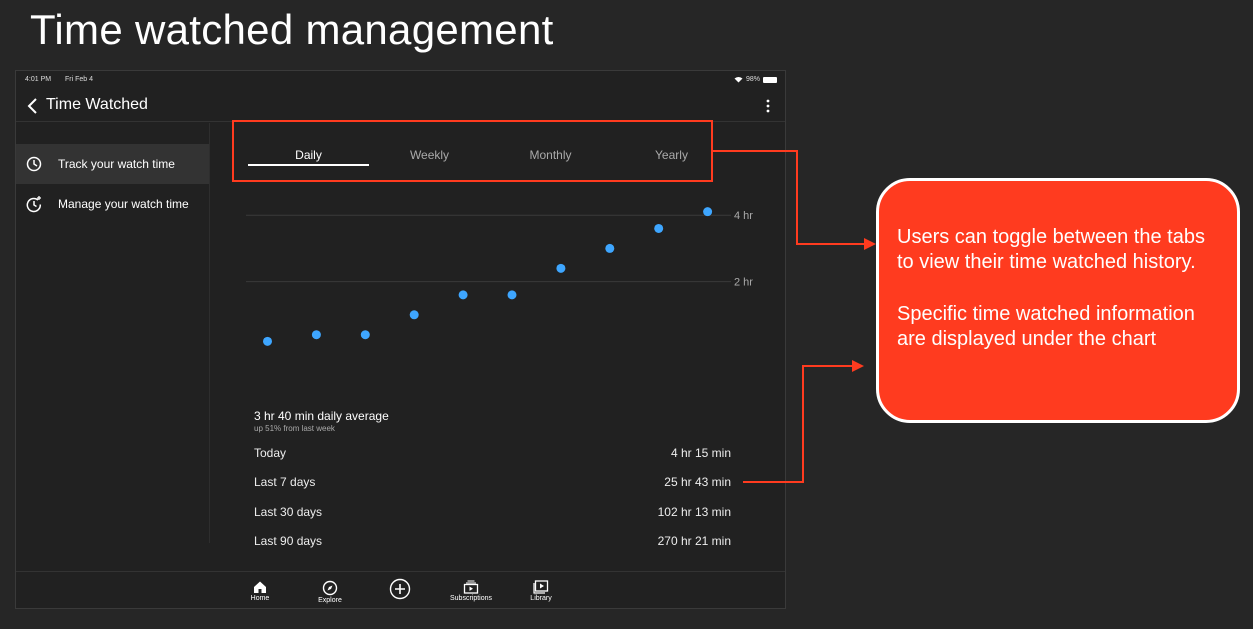 This screenshot has width=1253, height=629. Describe the element at coordinates (697, 482) in the screenshot. I see `stat-value: 25 hr 43 min` at that location.